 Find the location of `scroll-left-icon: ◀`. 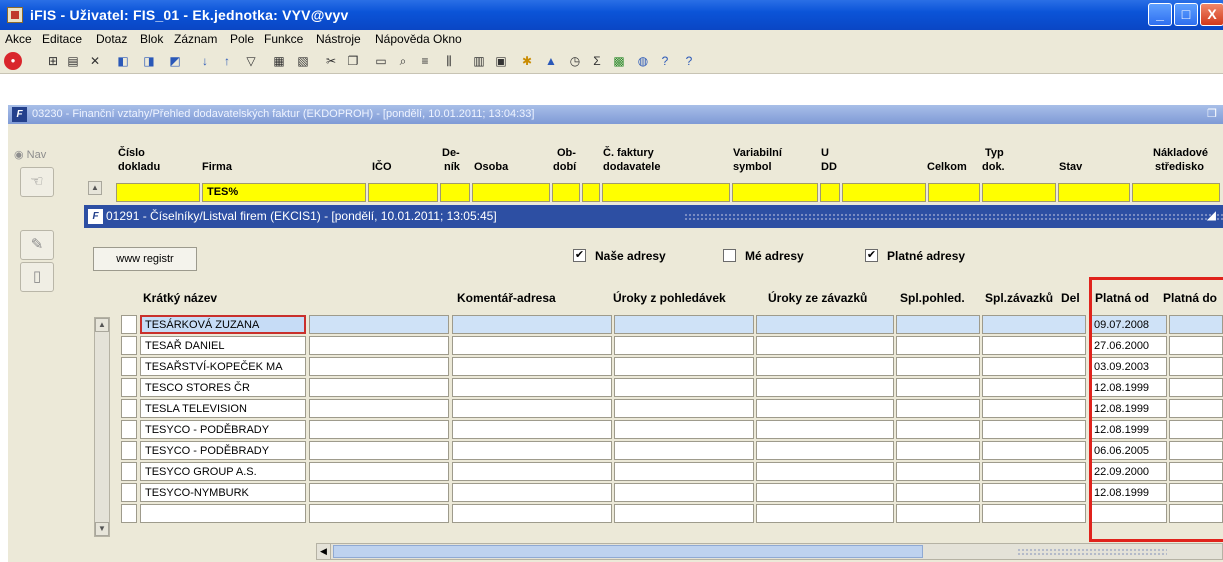

scroll-left-icon: ◀ is located at coordinates (324, 551).